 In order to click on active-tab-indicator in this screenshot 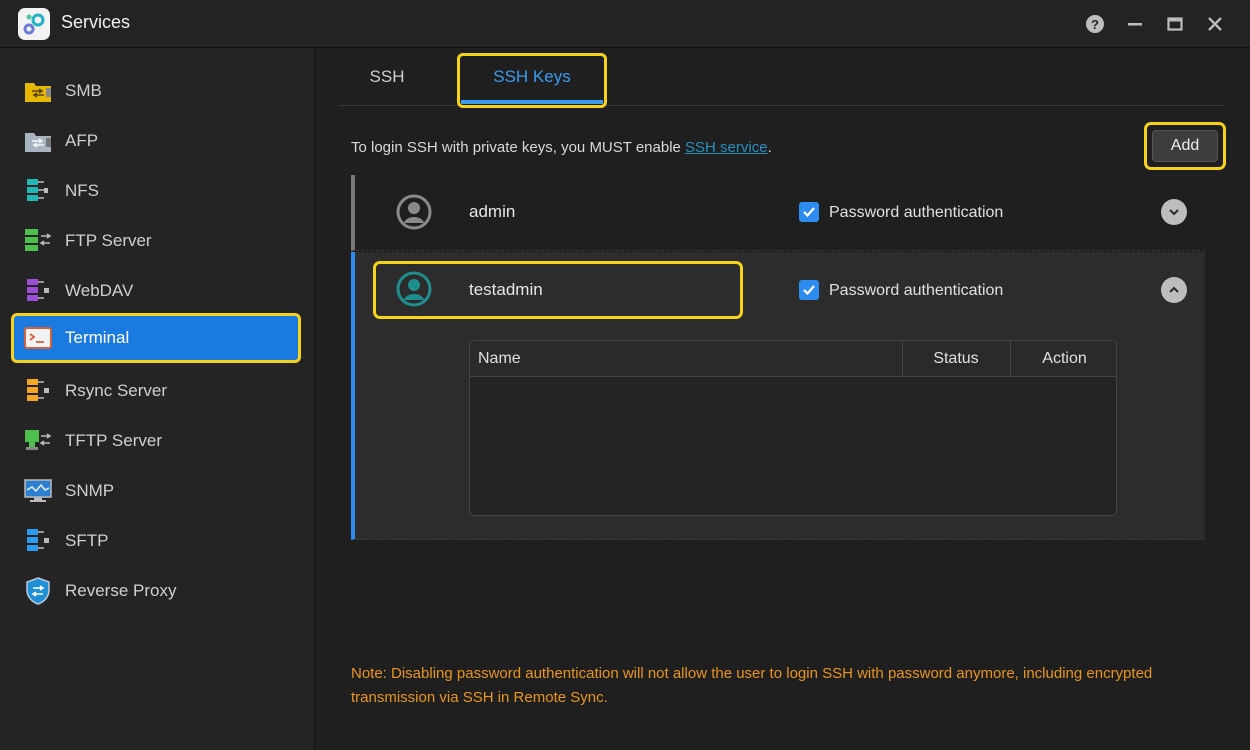, I will do `click(532, 102)`.